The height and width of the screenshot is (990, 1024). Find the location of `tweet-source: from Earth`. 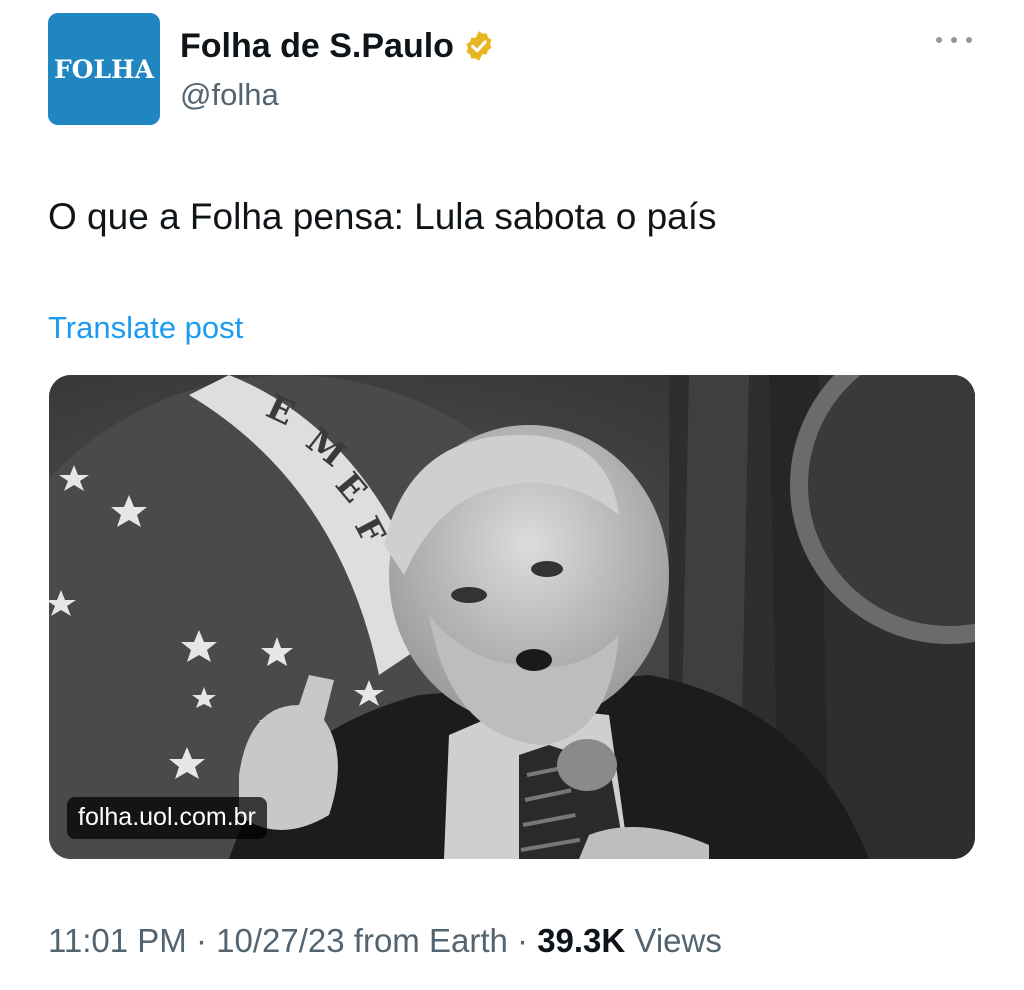

tweet-source: from Earth is located at coordinates (430, 940).